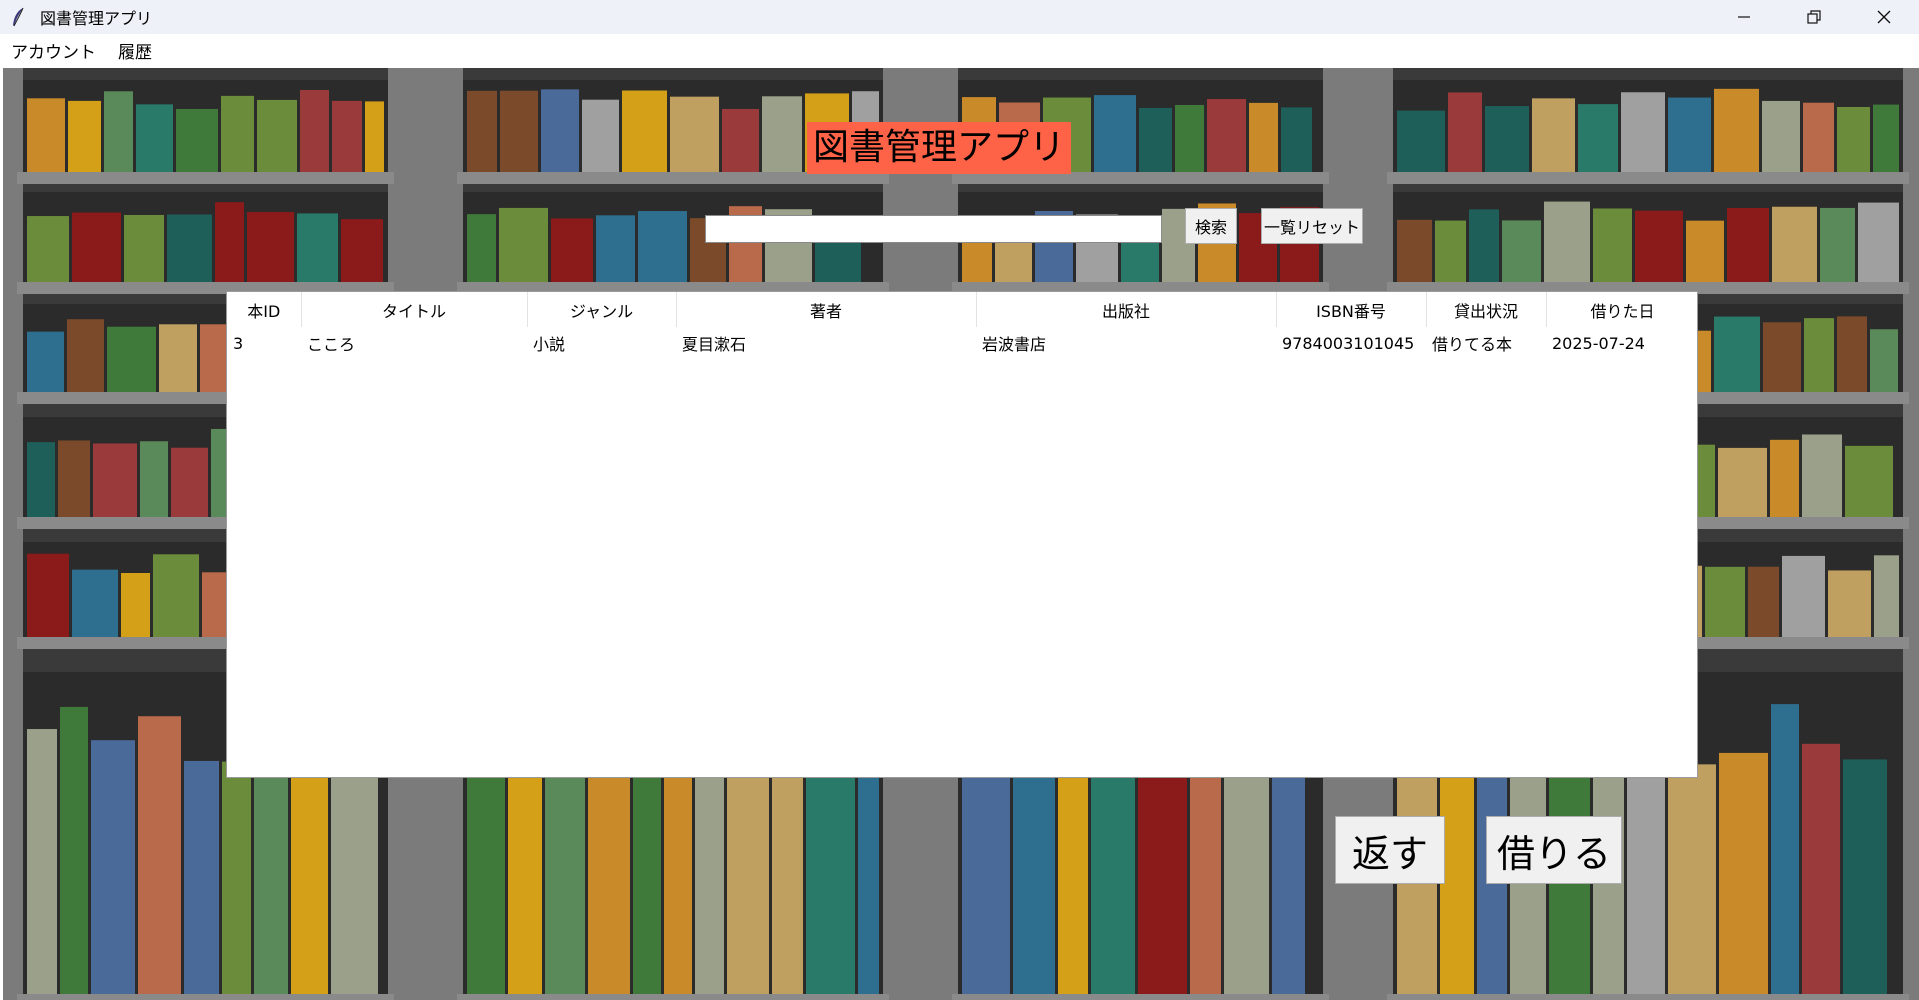 The width and height of the screenshot is (1919, 1000). I want to click on cell-loan-status: 借りてる本, so click(1472, 344).